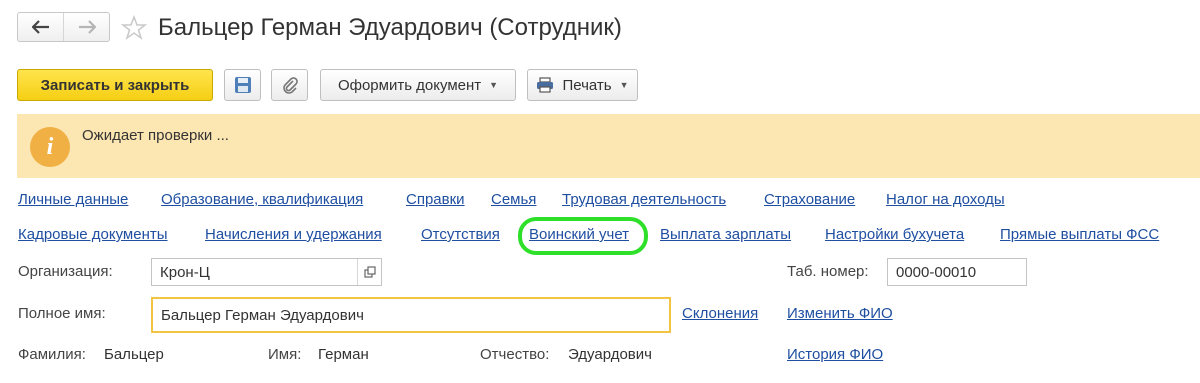 The width and height of the screenshot is (1200, 383). What do you see at coordinates (435, 199) in the screenshot?
I see `section-link-certificates: Справки` at bounding box center [435, 199].